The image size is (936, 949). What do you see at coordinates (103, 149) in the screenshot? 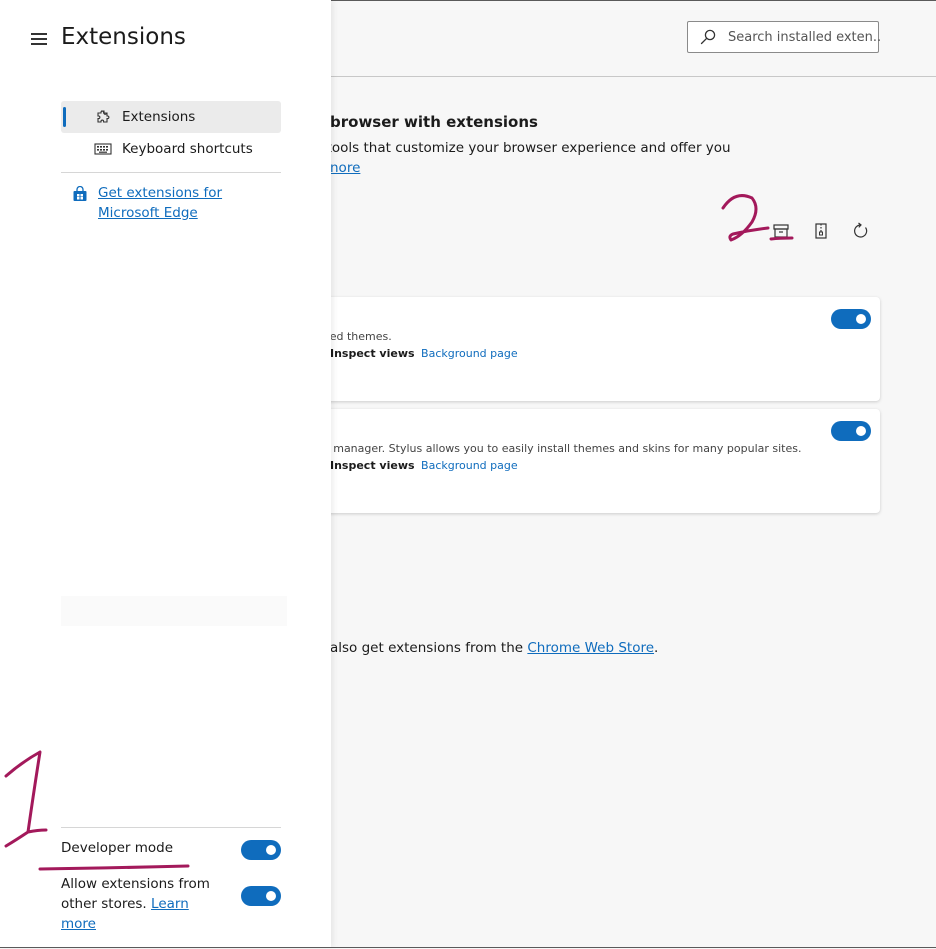
I see `keyboard-icon` at bounding box center [103, 149].